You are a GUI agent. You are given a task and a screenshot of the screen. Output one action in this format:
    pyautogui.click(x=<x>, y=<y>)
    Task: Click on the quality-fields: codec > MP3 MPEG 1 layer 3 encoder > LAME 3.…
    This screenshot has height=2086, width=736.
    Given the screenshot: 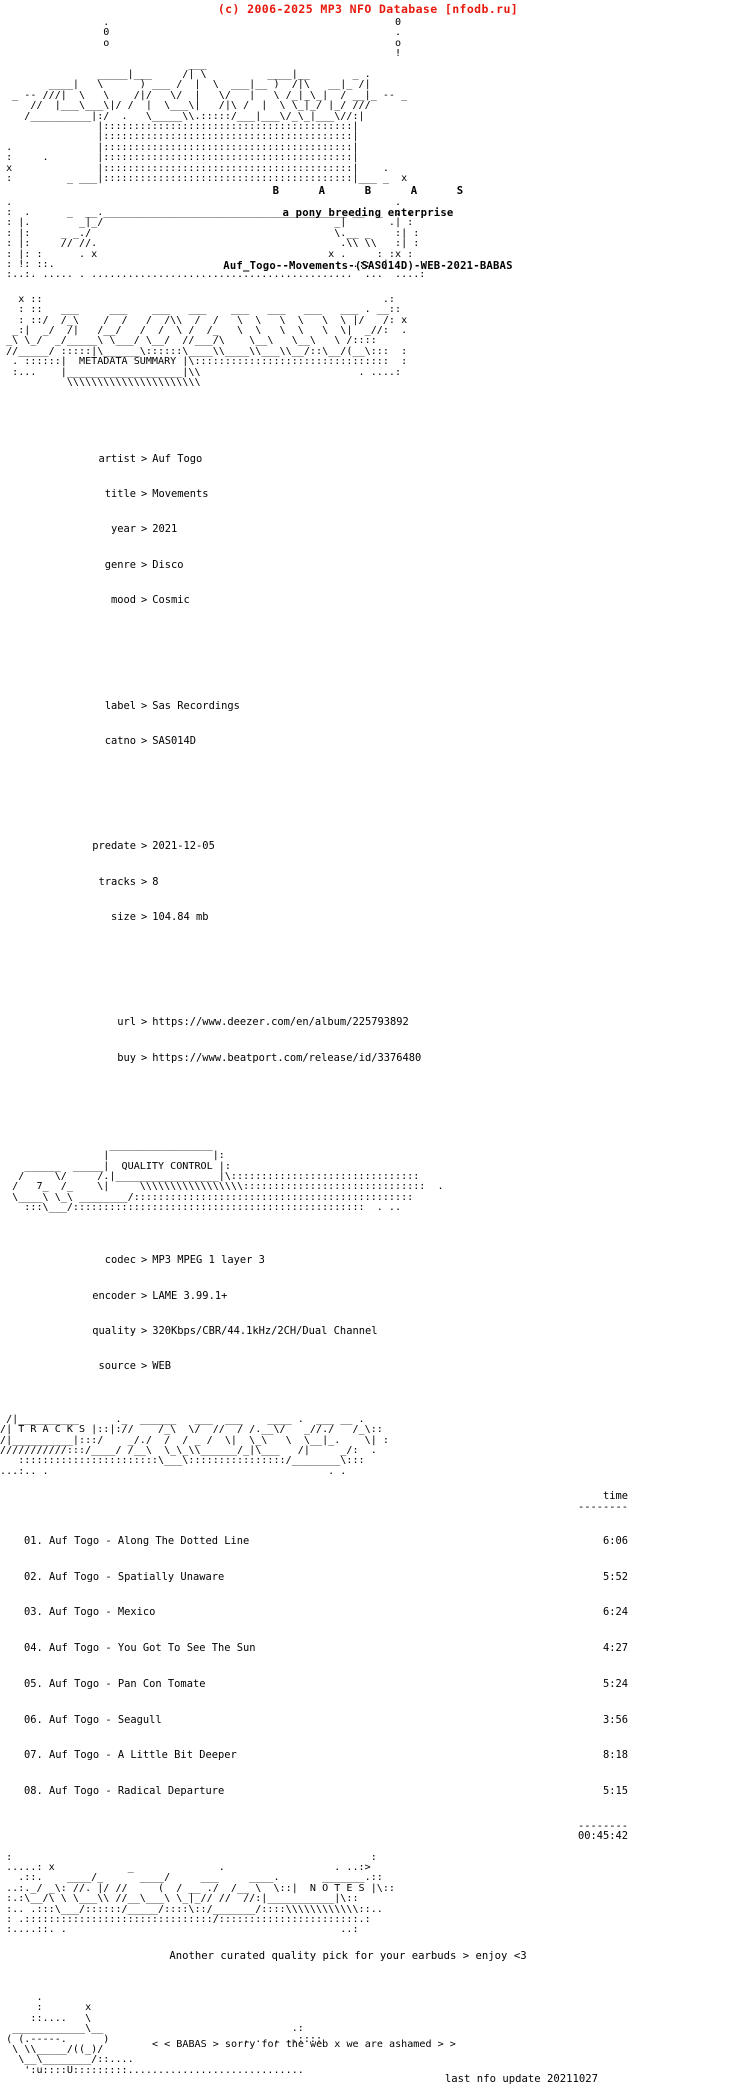 What is the action you would take?
    pyautogui.click(x=368, y=1314)
    